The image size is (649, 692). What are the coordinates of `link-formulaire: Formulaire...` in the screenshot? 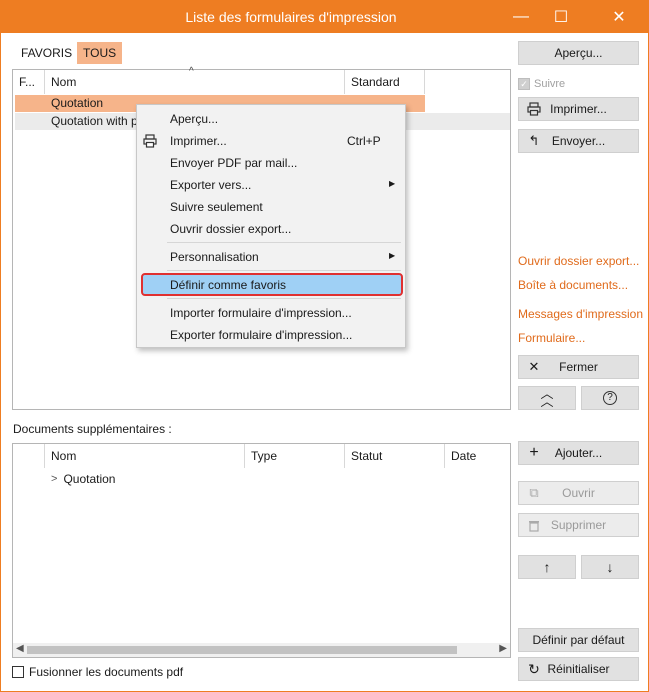 It's located at (551, 338).